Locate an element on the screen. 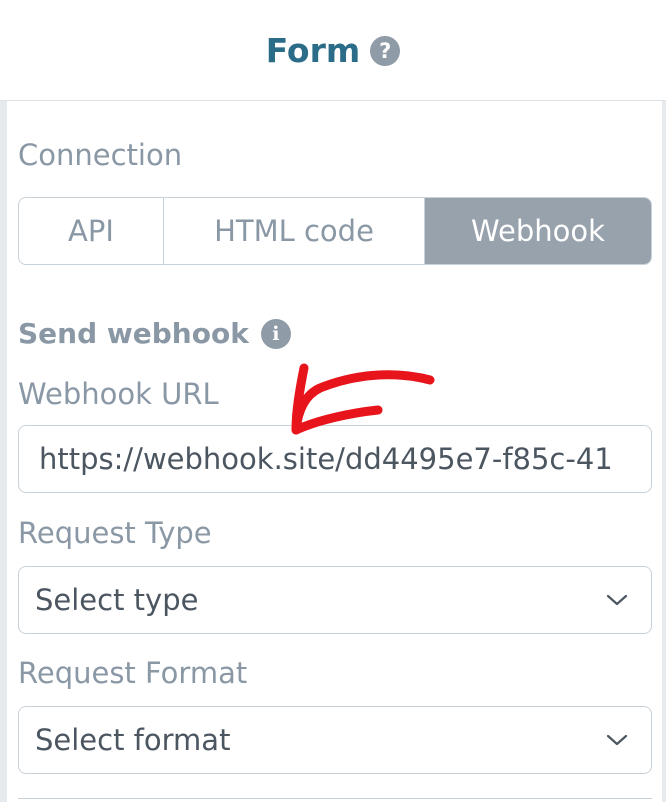 The height and width of the screenshot is (803, 666). next-field-edge is located at coordinates (335, 800).